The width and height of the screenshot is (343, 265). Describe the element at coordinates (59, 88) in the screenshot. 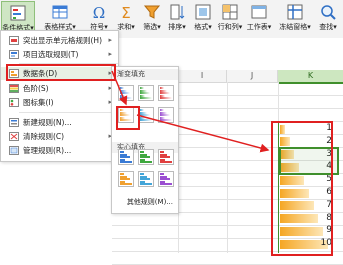

I see `menu-item-color-scales: 色阶(S) ▸` at that location.